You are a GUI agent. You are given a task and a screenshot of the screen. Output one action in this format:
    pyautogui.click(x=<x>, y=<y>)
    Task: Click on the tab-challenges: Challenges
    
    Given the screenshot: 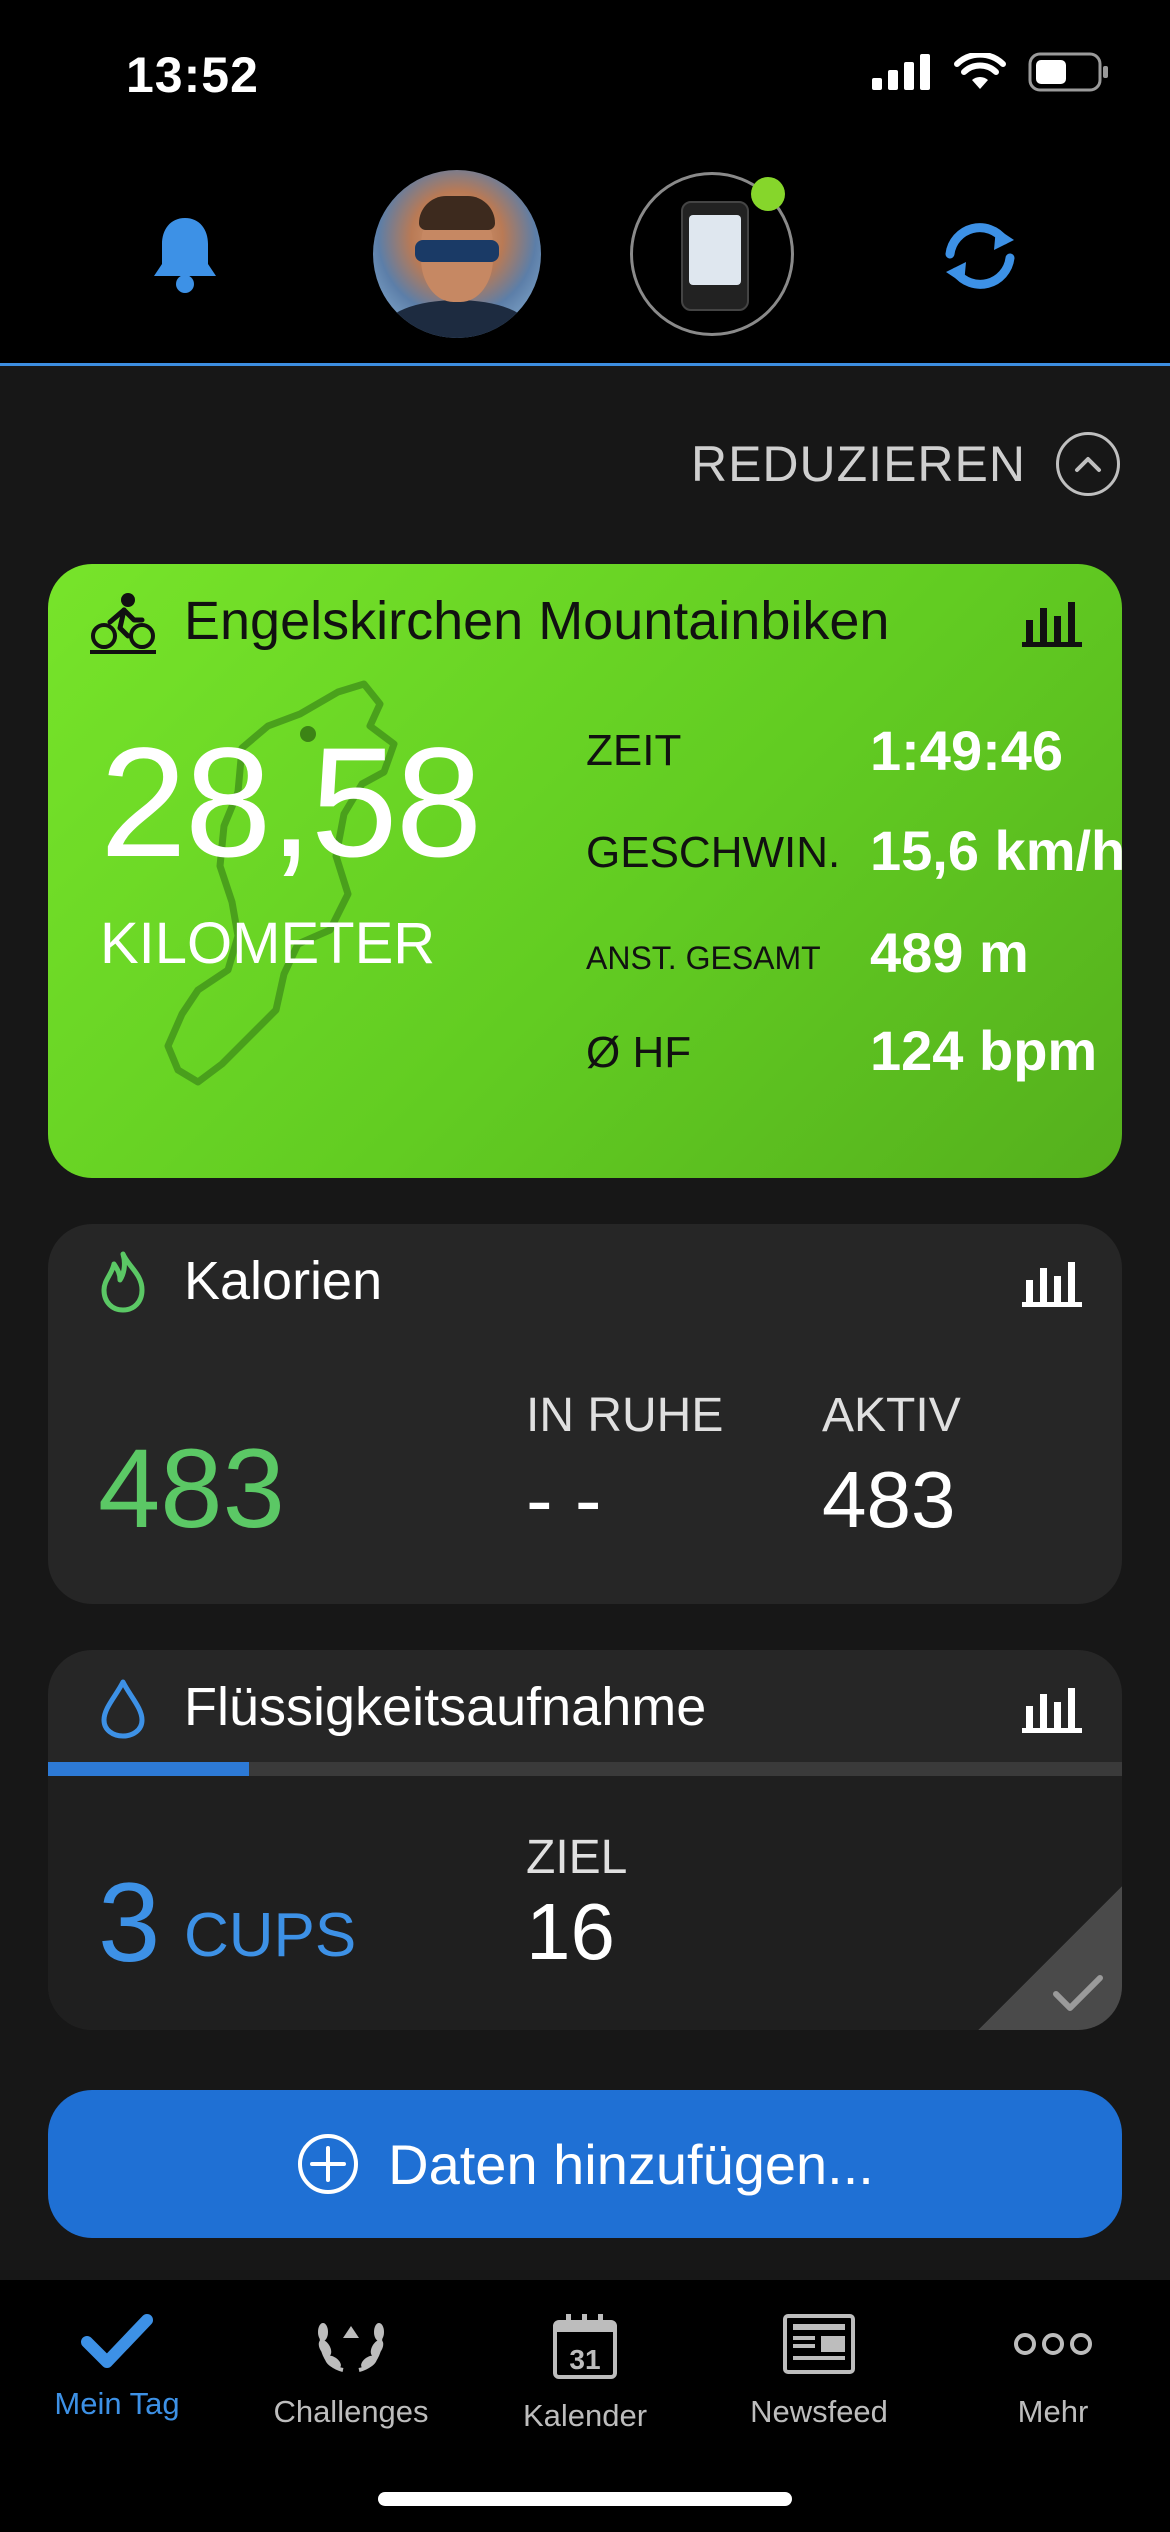 What is the action you would take?
    pyautogui.click(x=351, y=2371)
    